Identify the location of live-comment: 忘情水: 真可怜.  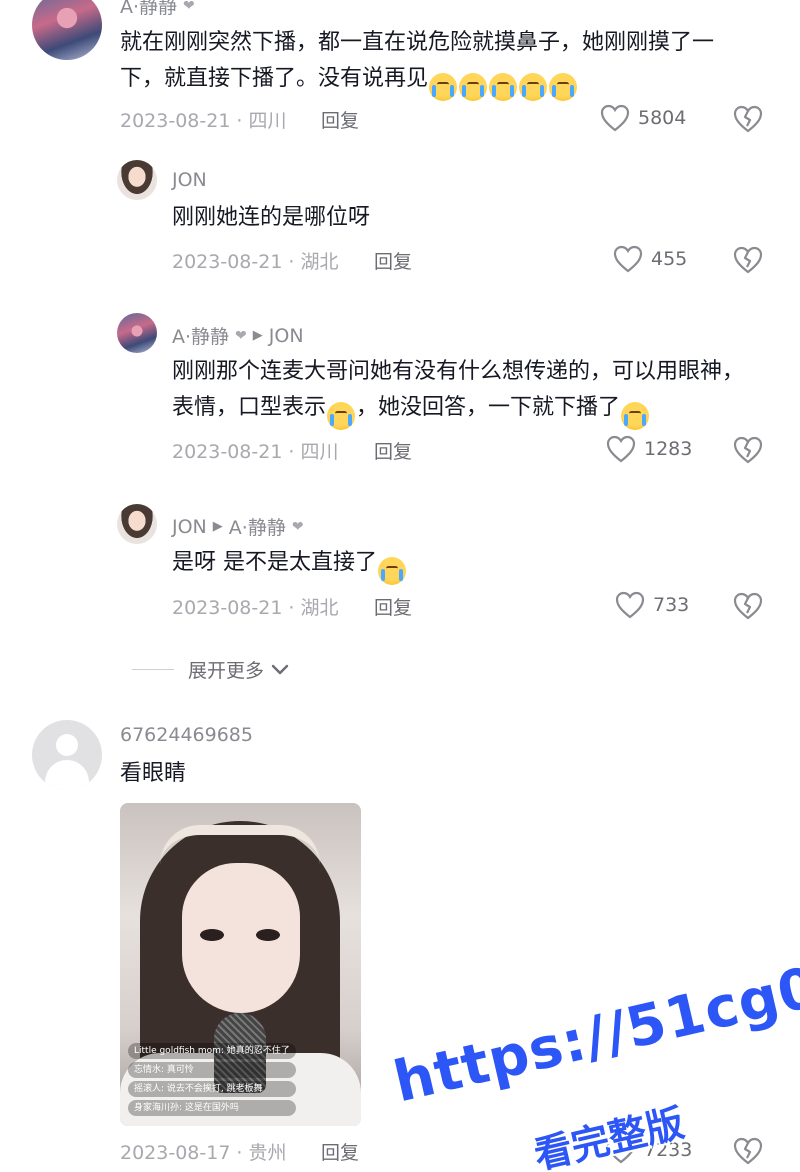
(212, 1070).